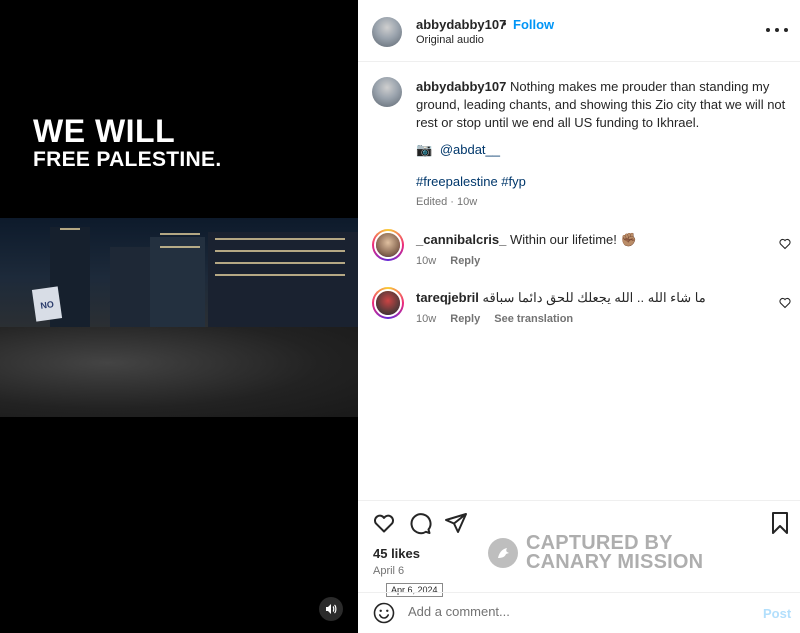 The height and width of the screenshot is (633, 800). I want to click on more-options-button, so click(777, 30).